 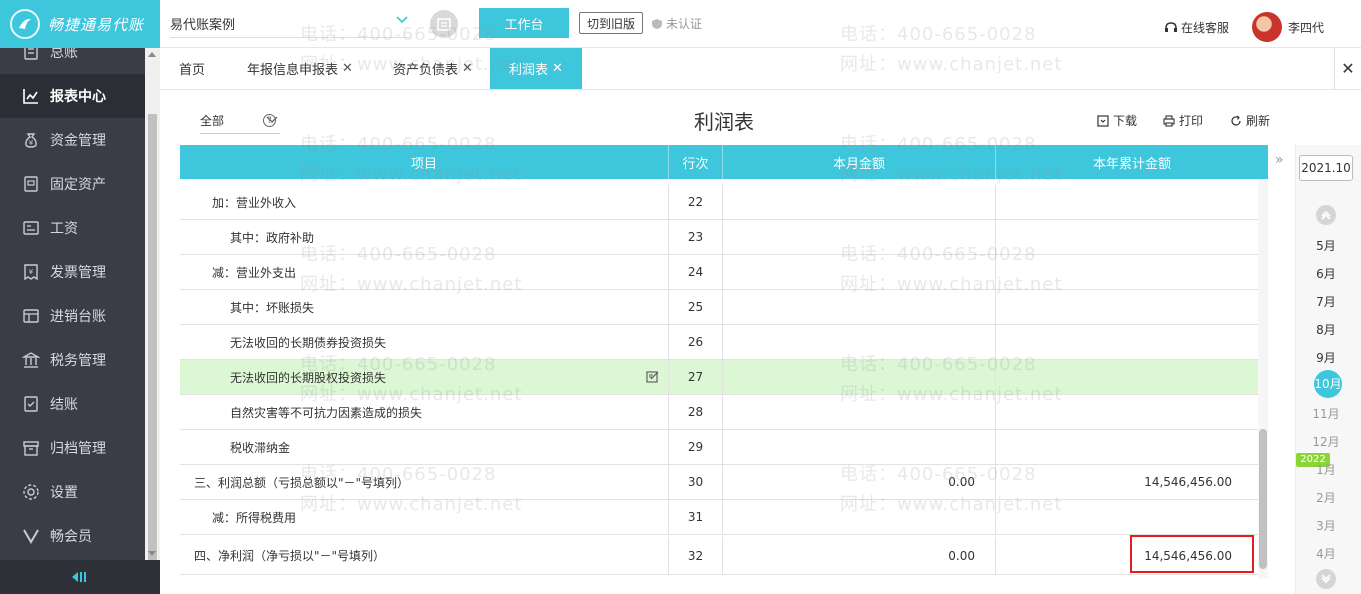 I want to click on expand-panel-icon: », so click(x=1279, y=160).